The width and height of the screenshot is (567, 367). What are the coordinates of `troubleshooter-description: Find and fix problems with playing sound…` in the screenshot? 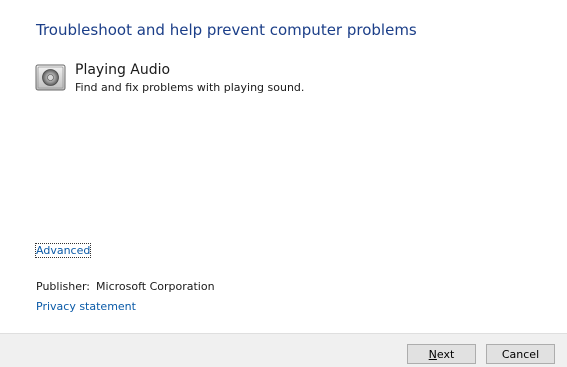 It's located at (190, 87).